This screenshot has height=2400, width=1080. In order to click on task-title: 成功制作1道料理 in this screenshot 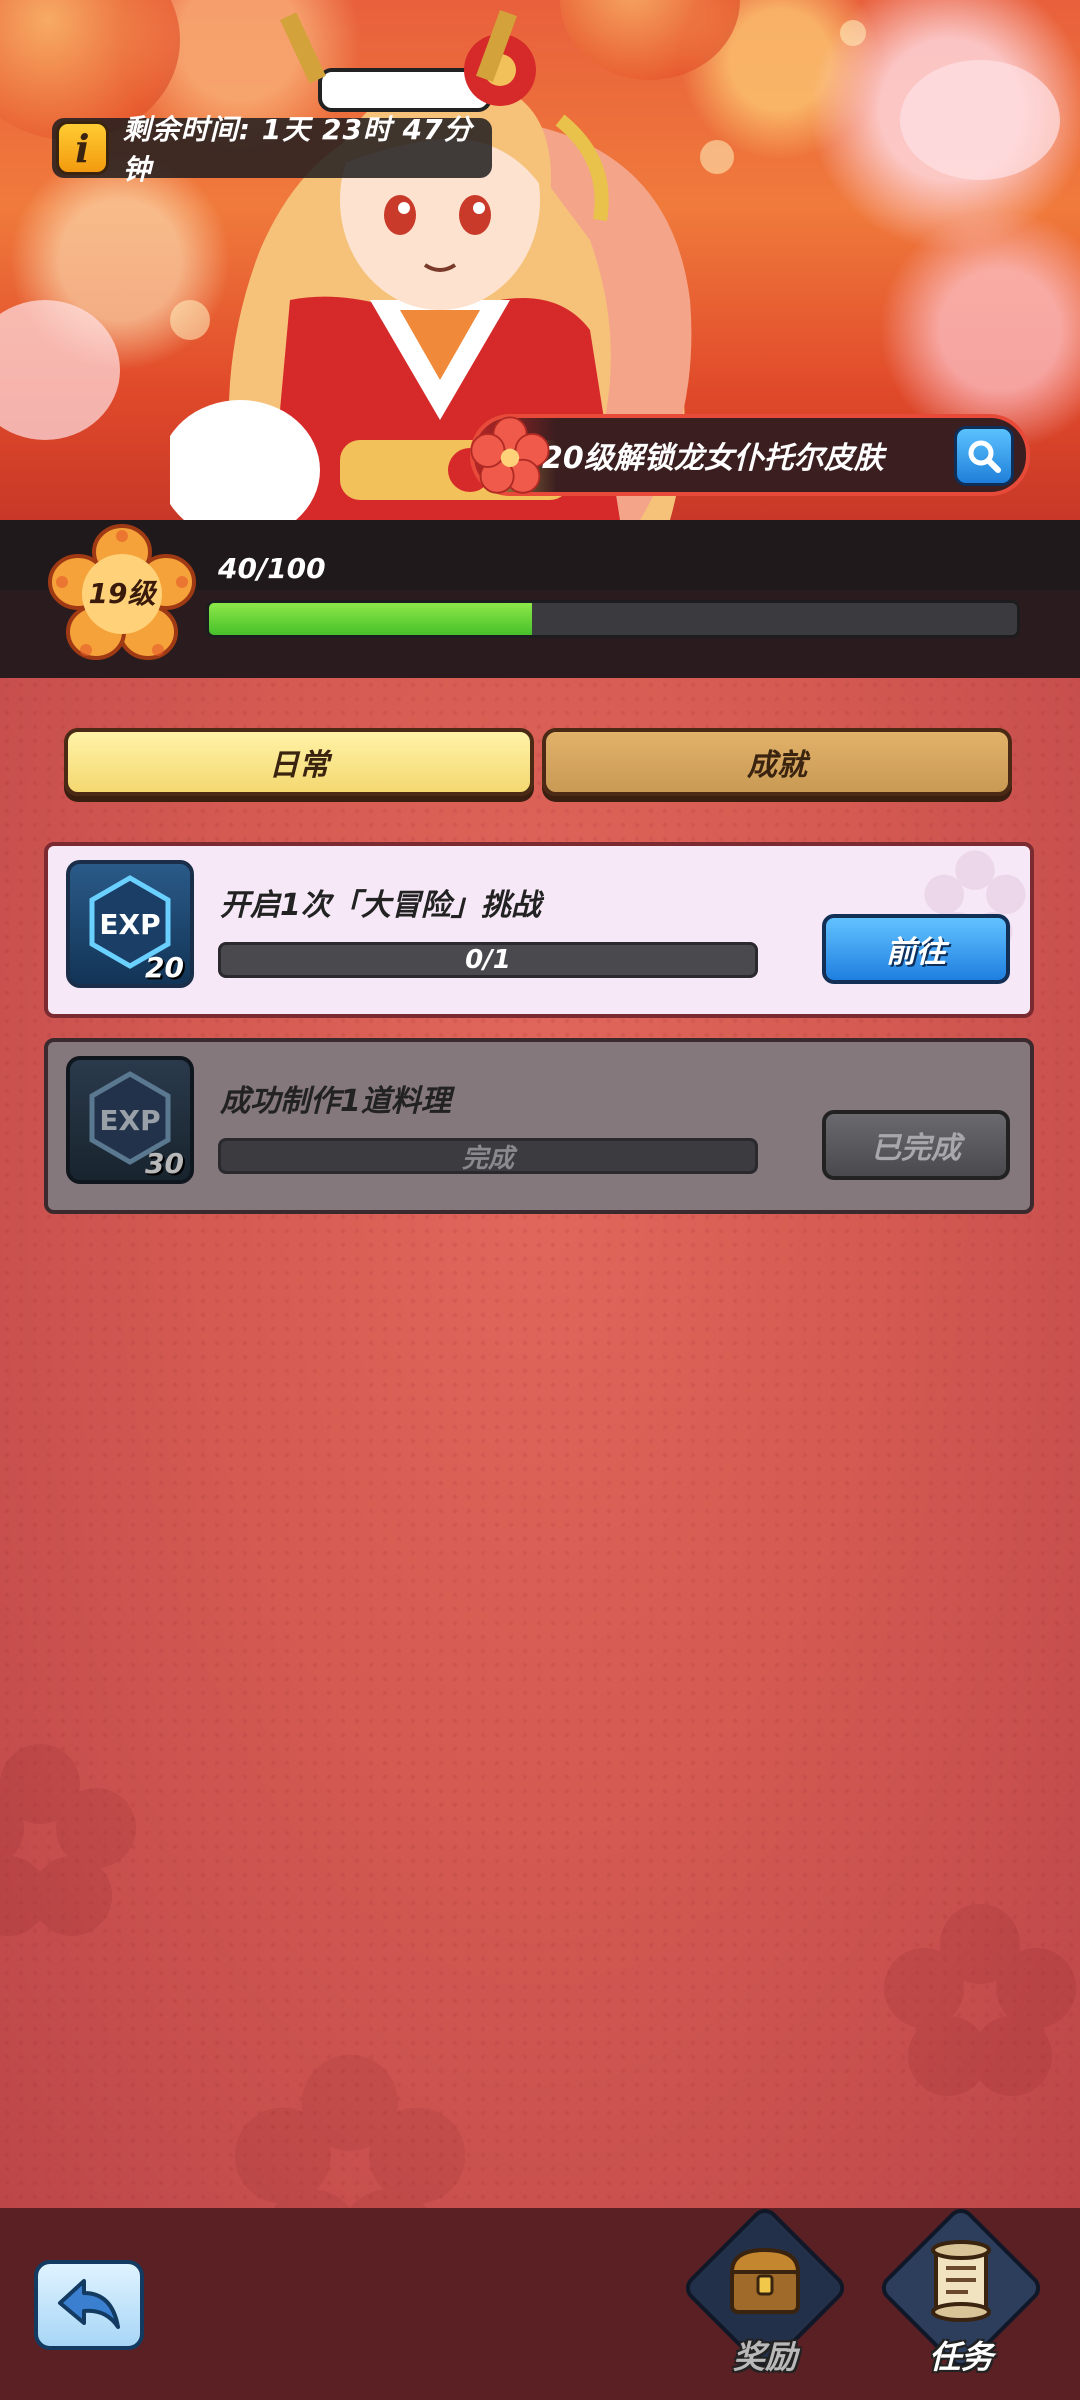, I will do `click(335, 1101)`.